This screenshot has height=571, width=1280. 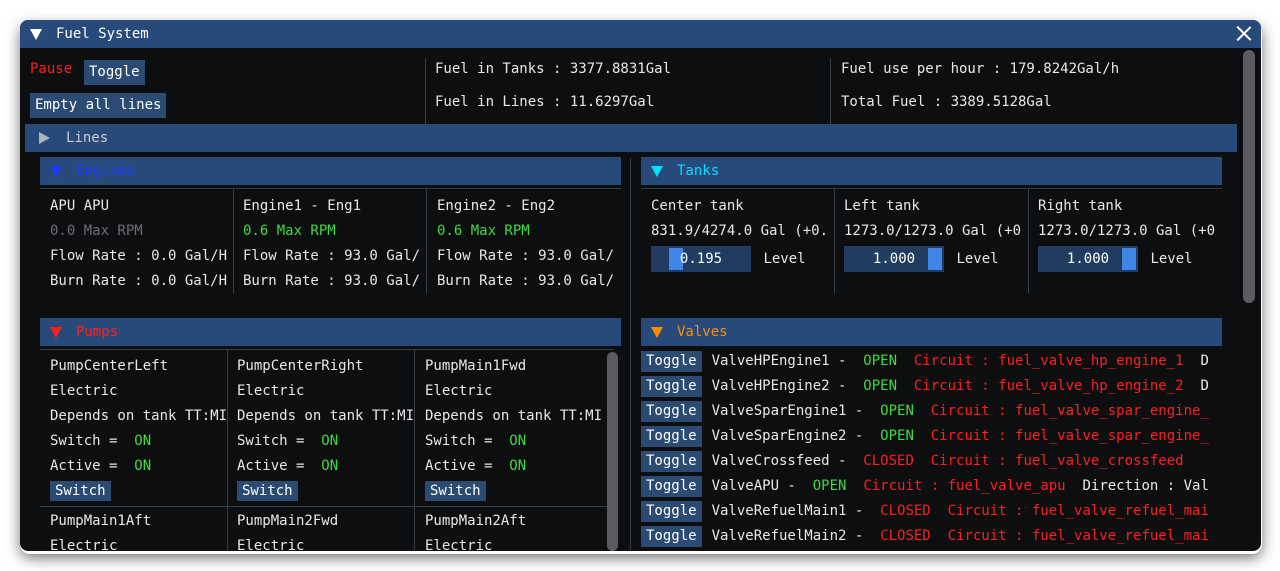 I want to click on valve-name: ValveRefuelMain1 -, so click(x=787, y=511).